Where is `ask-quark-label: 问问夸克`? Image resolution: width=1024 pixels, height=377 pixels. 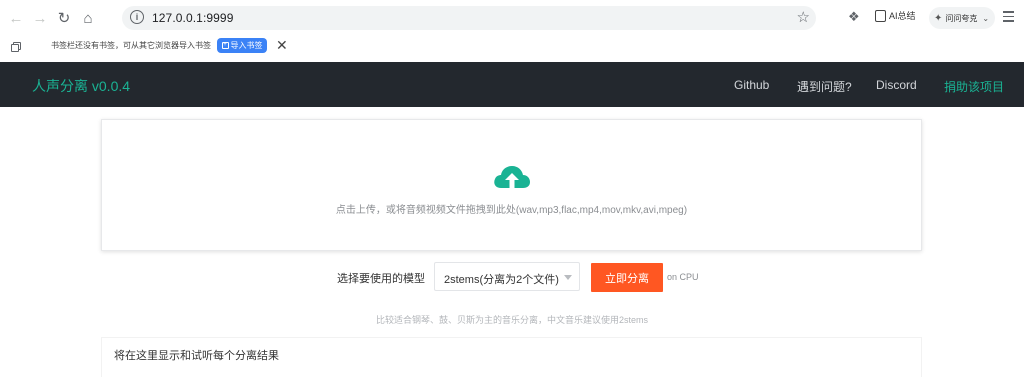
ask-quark-label: 问问夸克 is located at coordinates (961, 18).